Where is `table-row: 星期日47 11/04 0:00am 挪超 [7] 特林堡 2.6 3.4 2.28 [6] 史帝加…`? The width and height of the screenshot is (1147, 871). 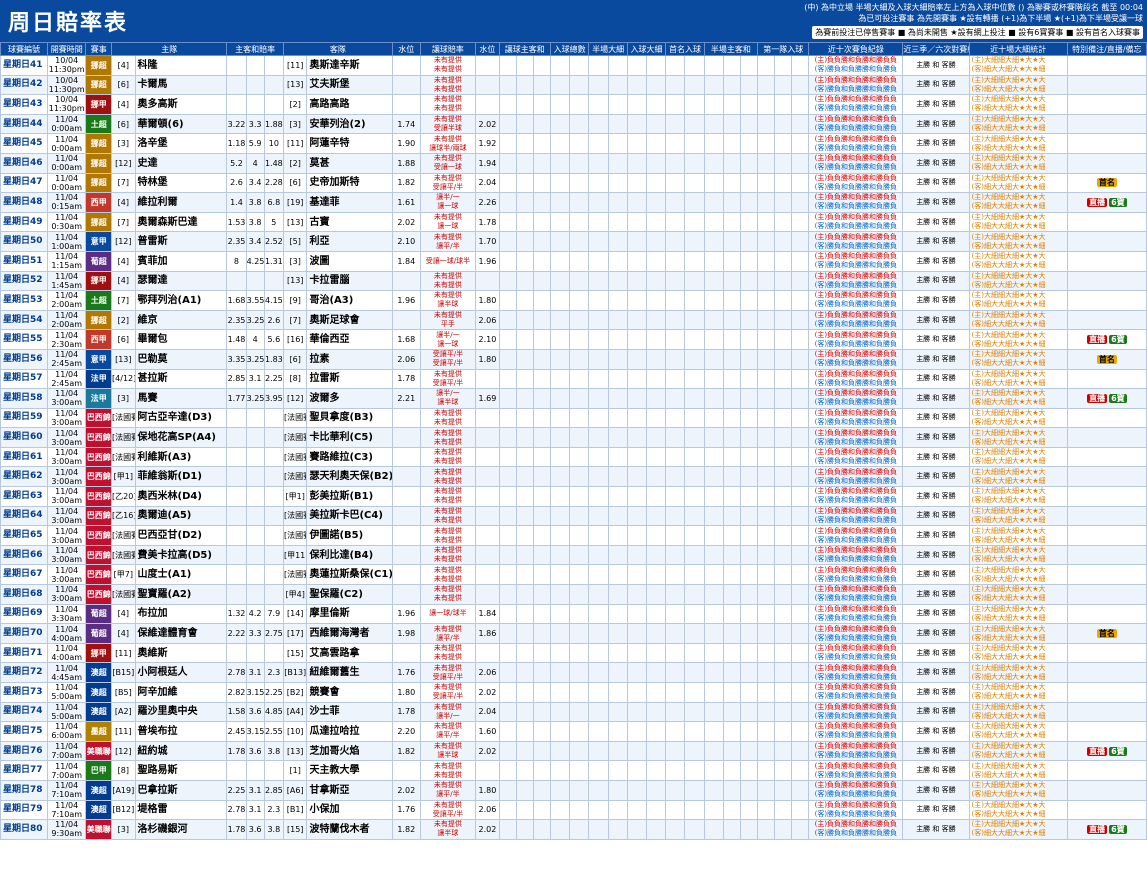 table-row: 星期日47 11/04 0:00am 挪超 [7] 特林堡 2.6 3.4 2.28 [6] 史帝加… is located at coordinates (573, 183).